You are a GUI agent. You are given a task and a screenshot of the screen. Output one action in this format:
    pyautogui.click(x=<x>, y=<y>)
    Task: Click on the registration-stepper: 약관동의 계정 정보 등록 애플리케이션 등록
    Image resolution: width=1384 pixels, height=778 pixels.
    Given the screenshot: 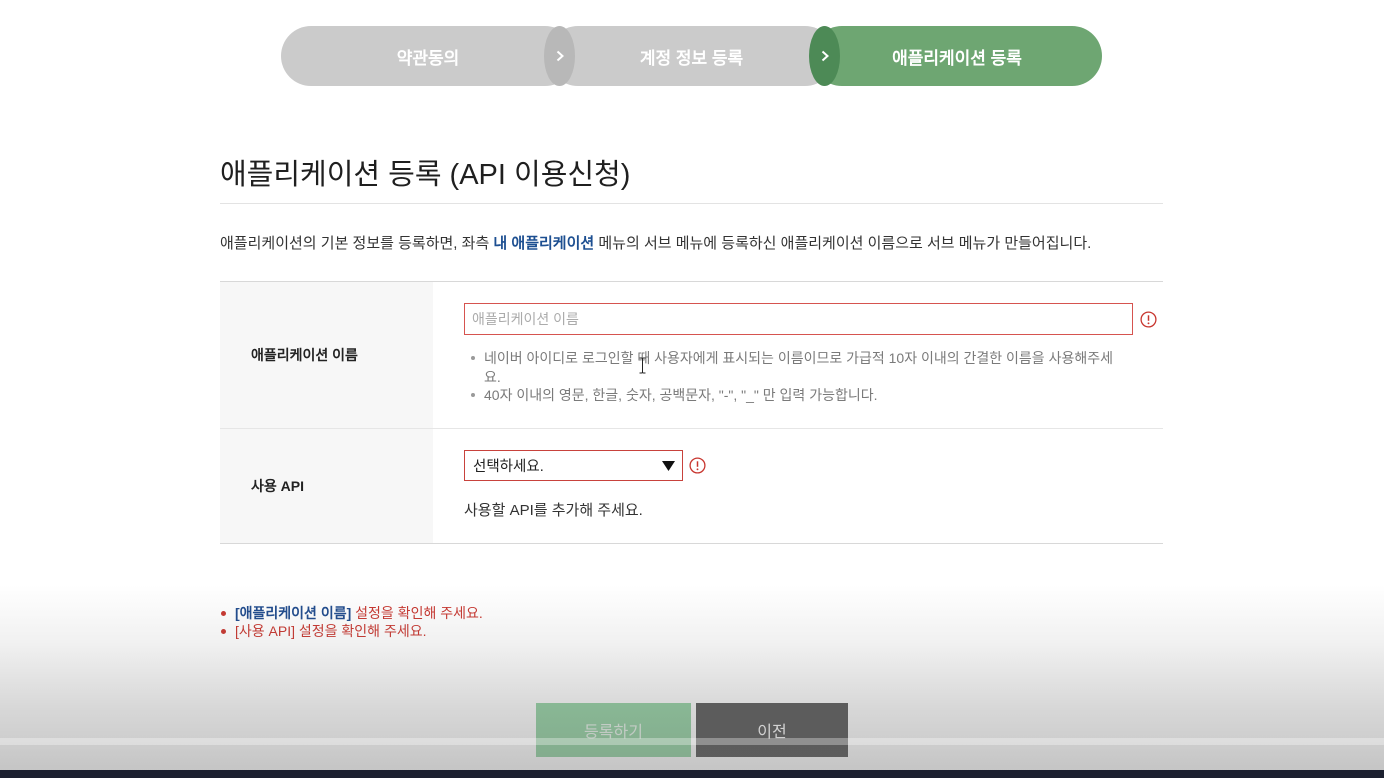 What is the action you would take?
    pyautogui.click(x=691, y=56)
    